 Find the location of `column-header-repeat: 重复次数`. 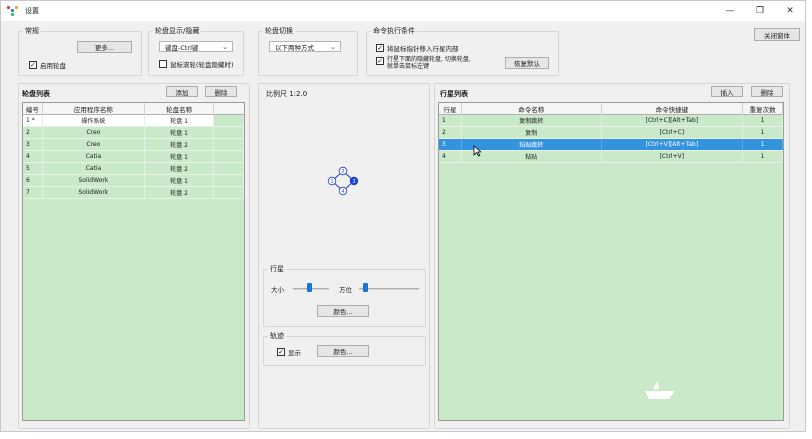

column-header-repeat: 重复次数 is located at coordinates (763, 109).